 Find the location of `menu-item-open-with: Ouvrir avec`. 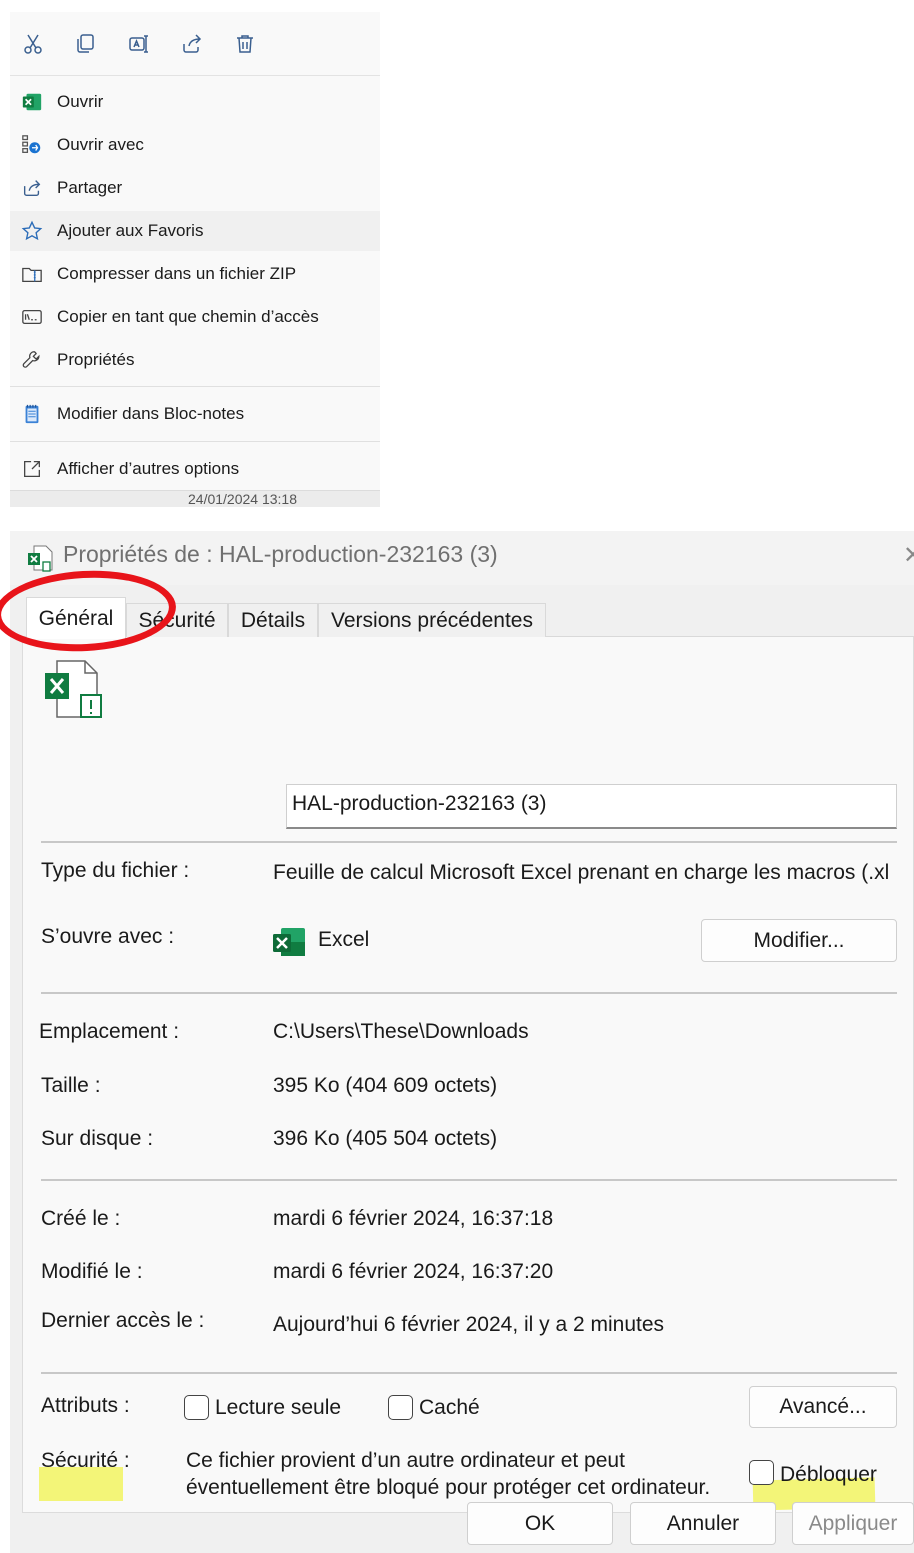

menu-item-open-with: Ouvrir avec is located at coordinates (195, 145).